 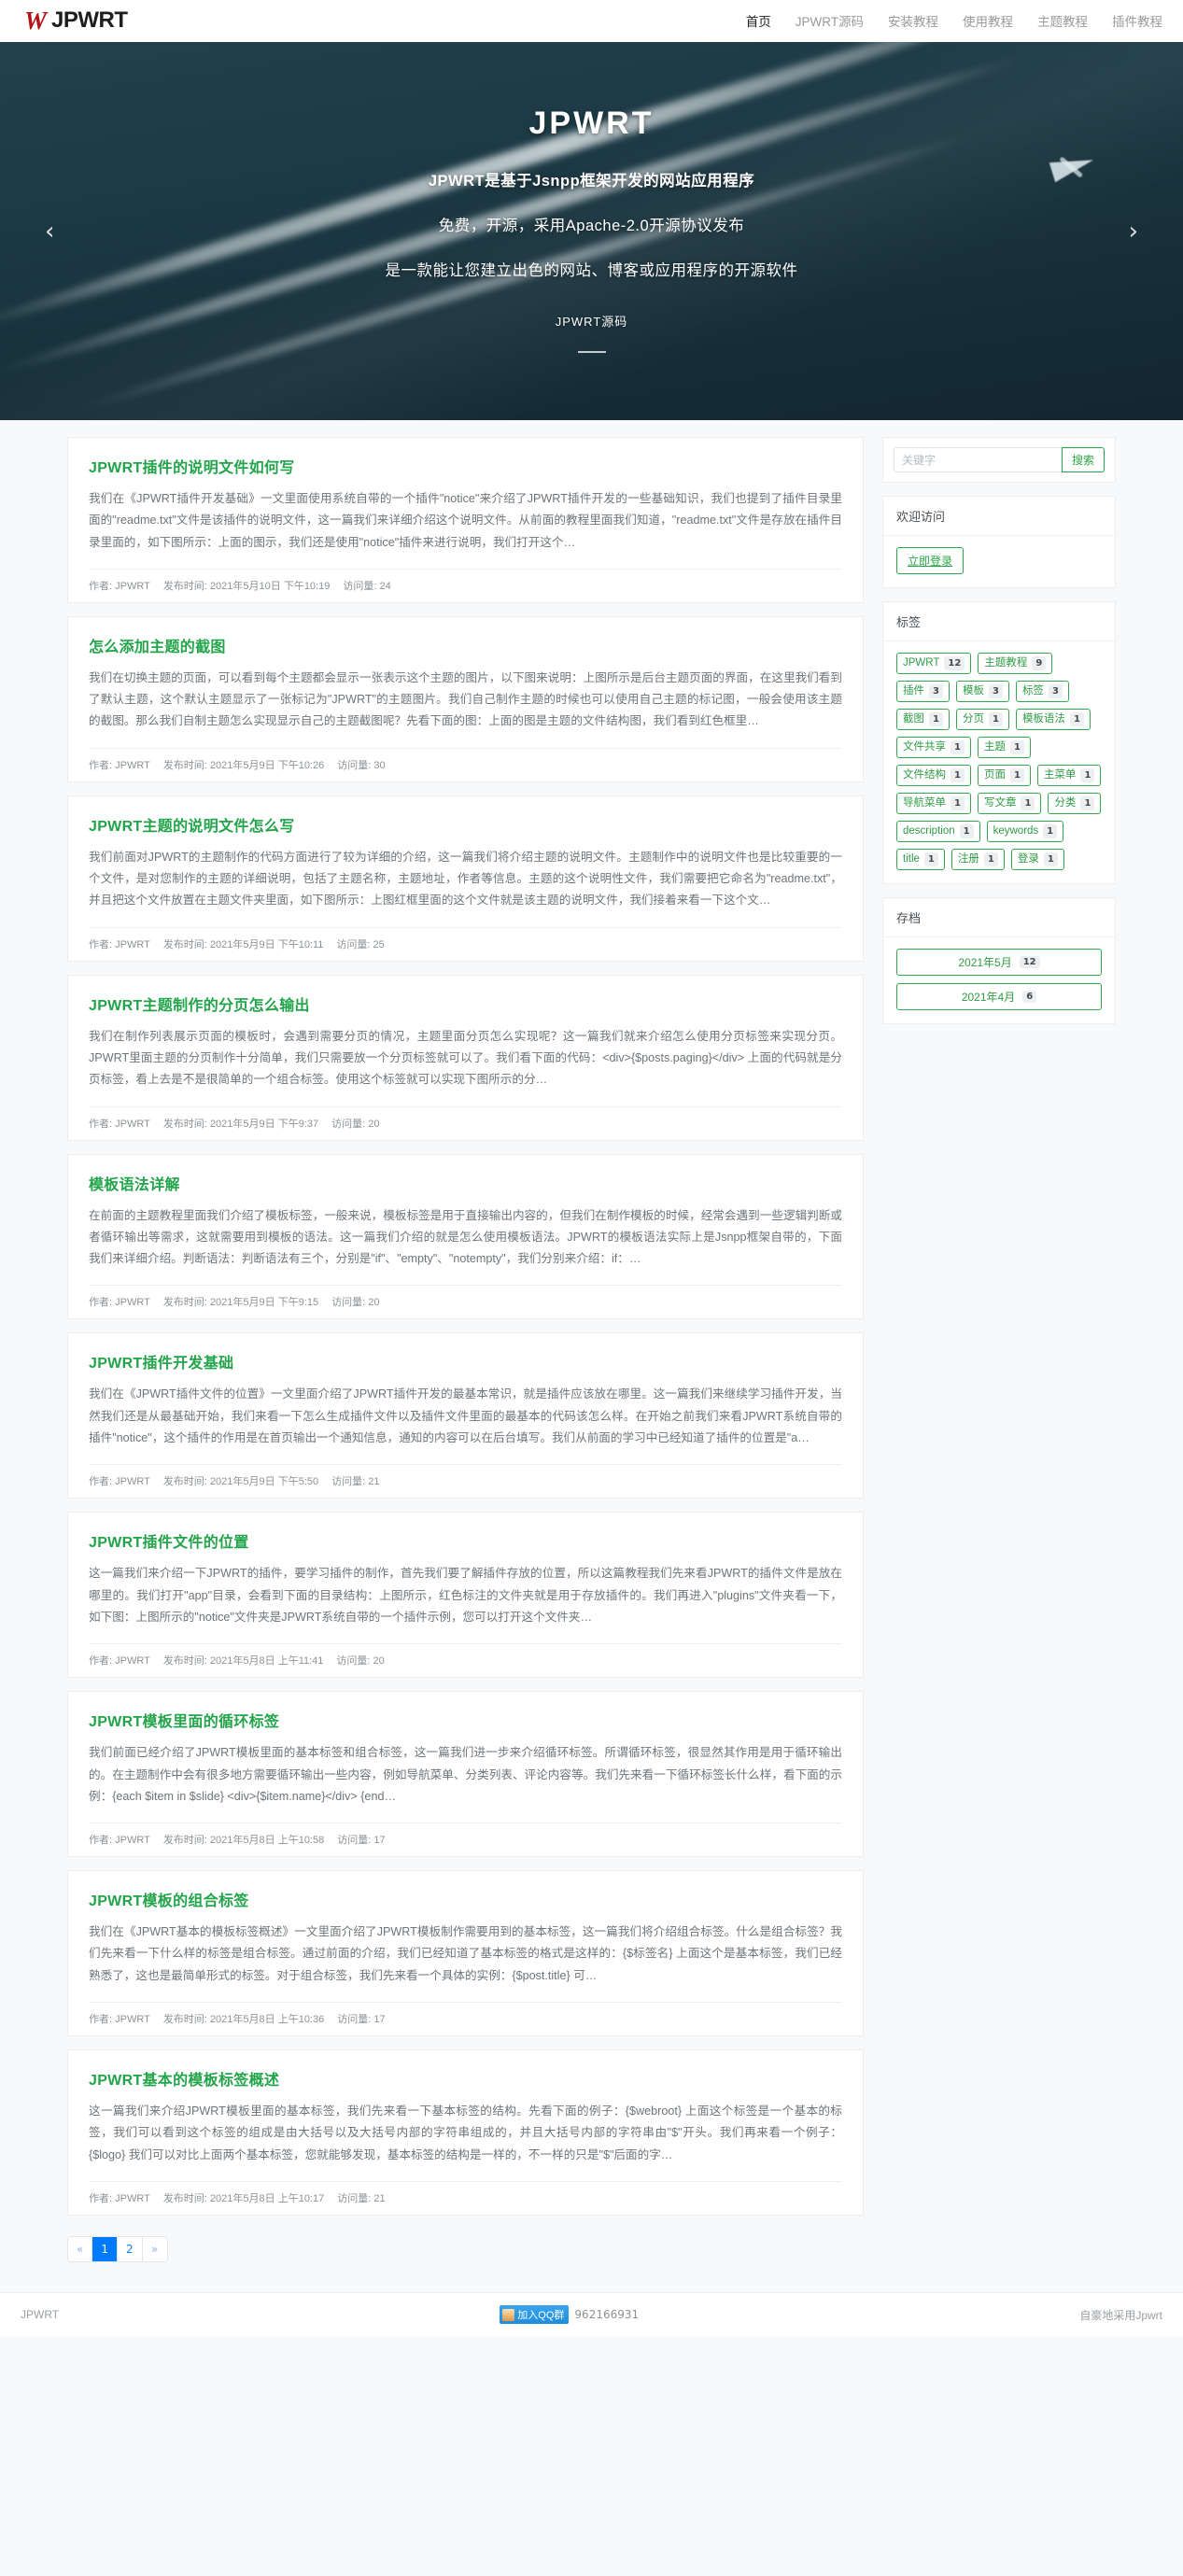 What do you see at coordinates (535, 2315) in the screenshot?
I see `qq-group-join-button: 加入QQ群` at bounding box center [535, 2315].